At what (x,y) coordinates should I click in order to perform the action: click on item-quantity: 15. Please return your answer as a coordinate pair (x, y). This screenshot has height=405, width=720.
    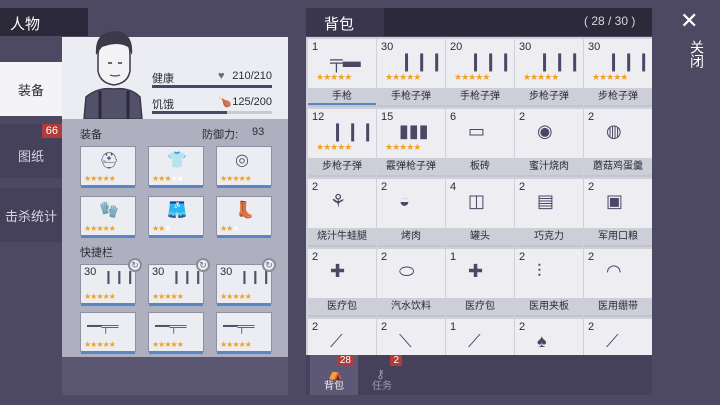
    Looking at the image, I should click on (387, 117).